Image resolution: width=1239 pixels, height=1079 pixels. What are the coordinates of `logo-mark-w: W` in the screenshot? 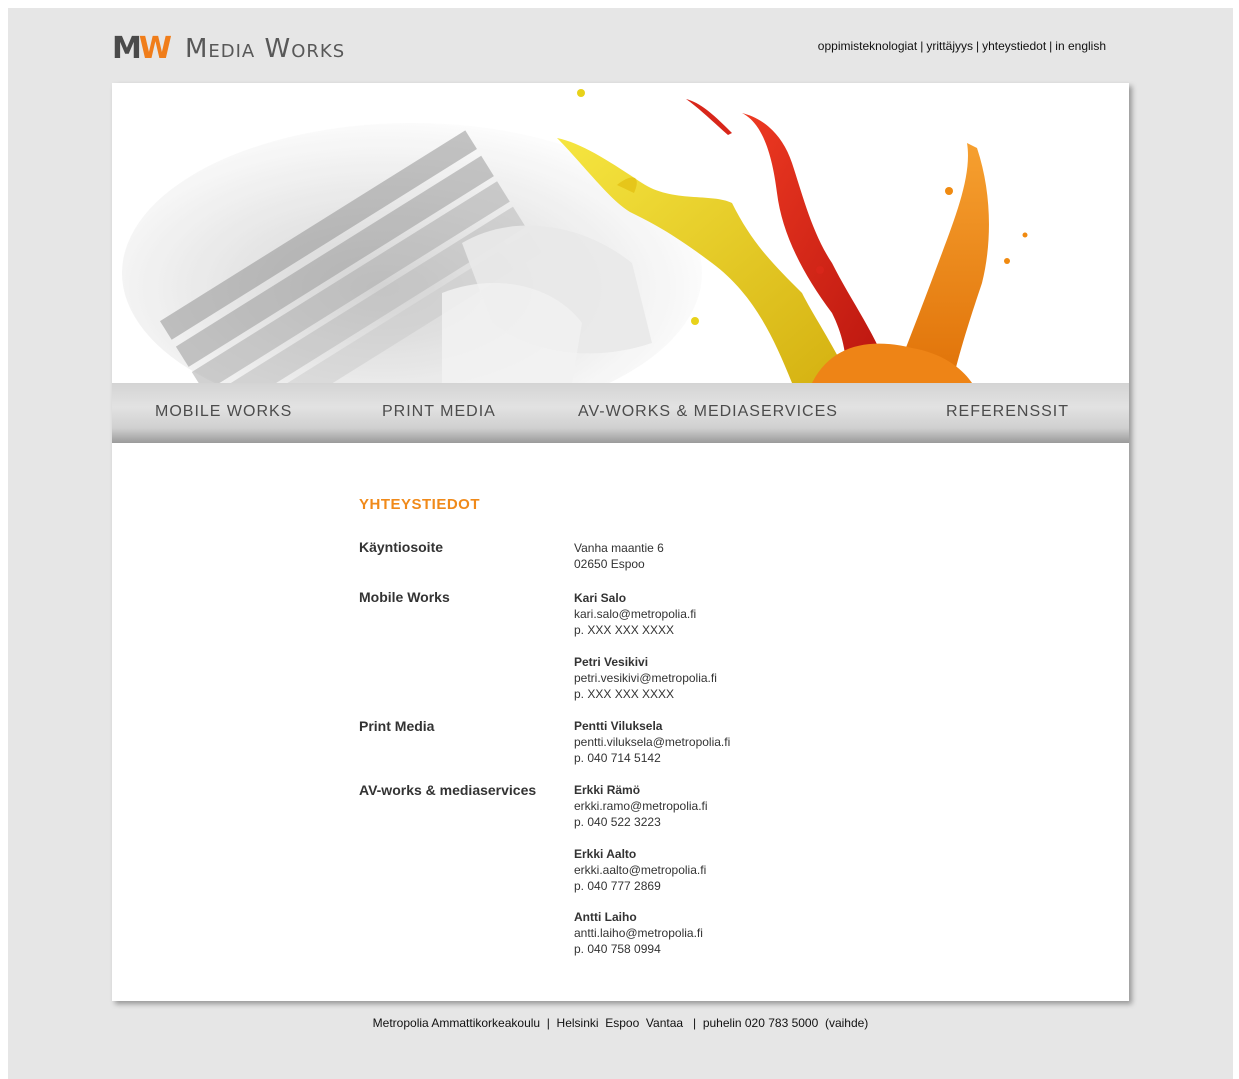 It's located at (155, 48).